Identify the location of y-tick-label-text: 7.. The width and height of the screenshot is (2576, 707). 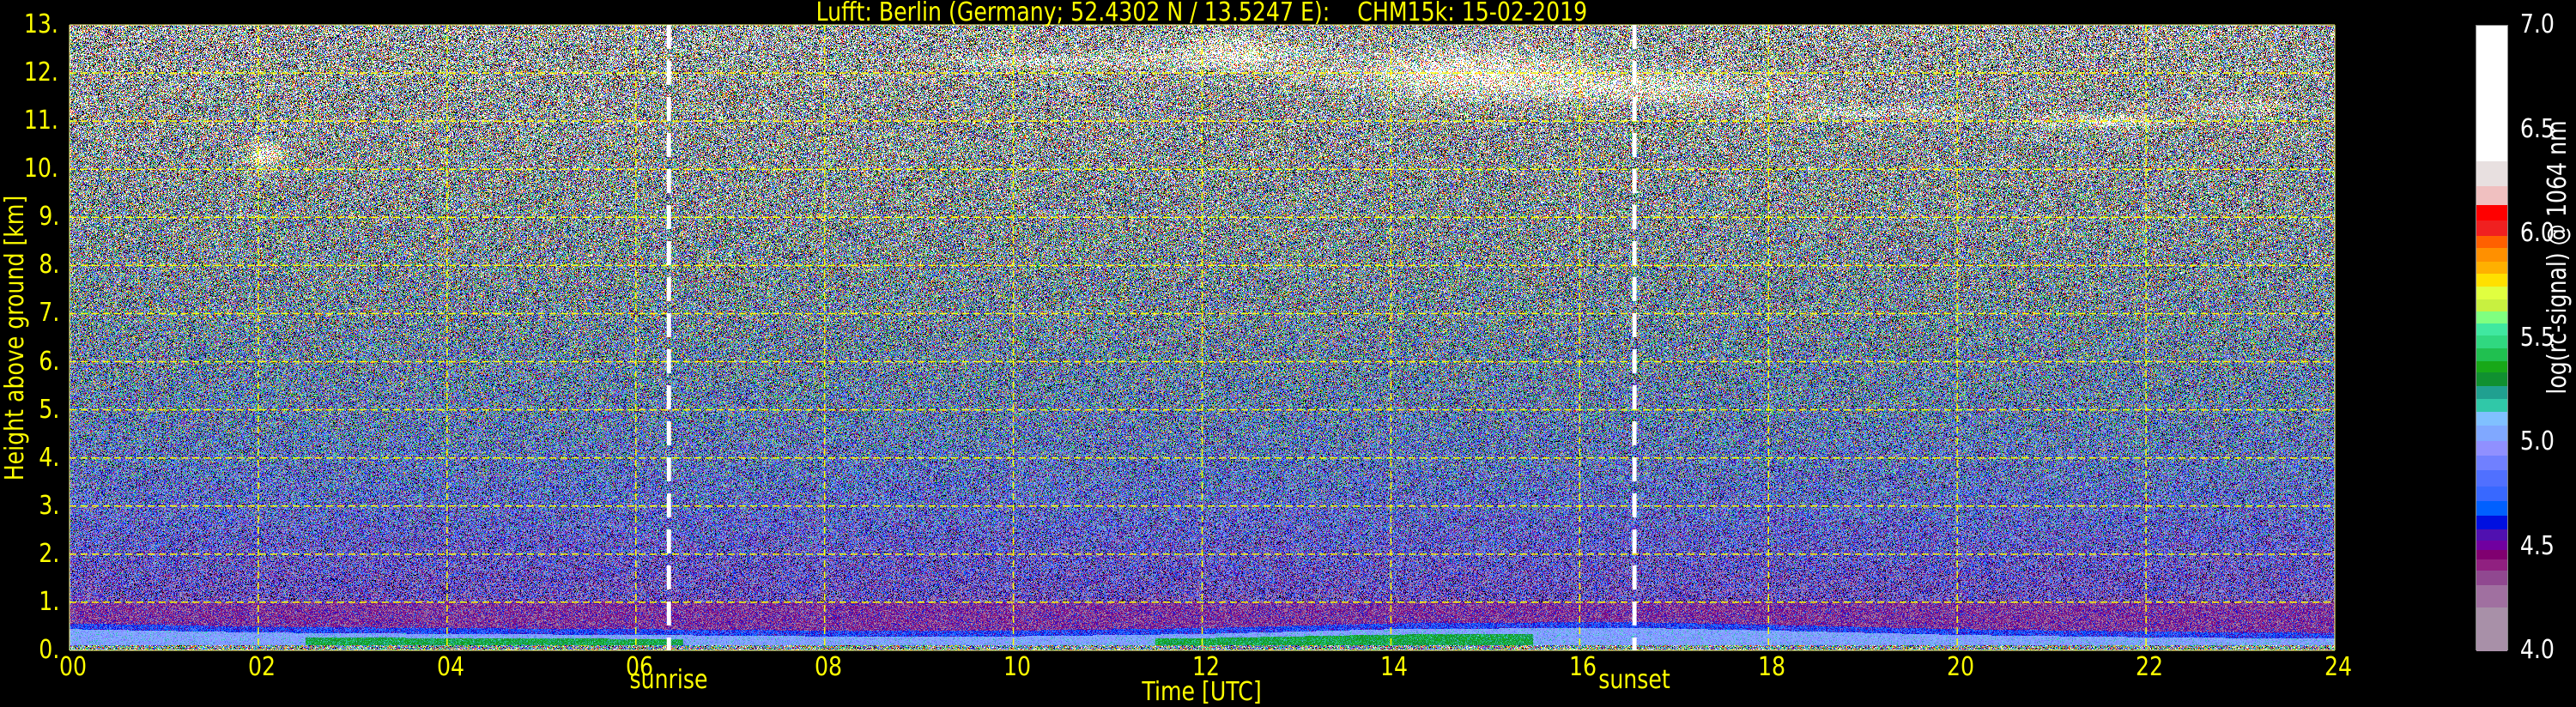
(49, 314).